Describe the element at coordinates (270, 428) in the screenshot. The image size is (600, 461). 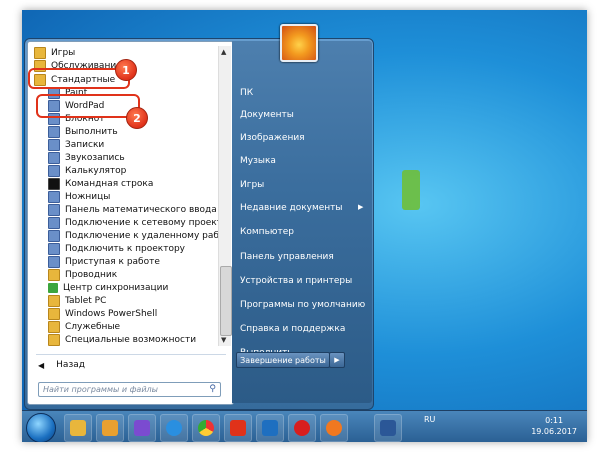
I see `taskbar-app-button` at that location.